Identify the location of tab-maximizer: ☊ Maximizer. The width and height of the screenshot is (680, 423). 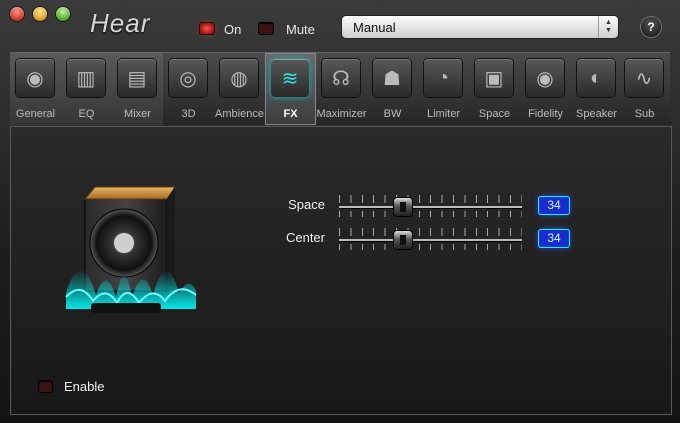
(341, 89).